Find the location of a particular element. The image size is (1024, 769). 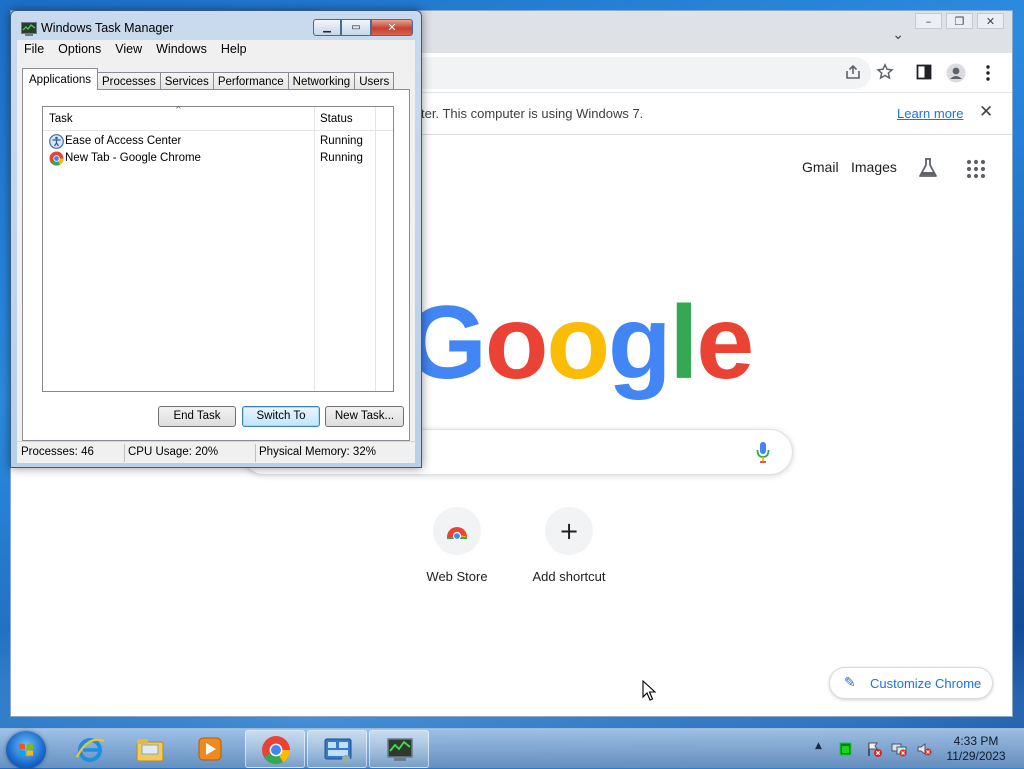

plus-icon: + is located at coordinates (569, 531).